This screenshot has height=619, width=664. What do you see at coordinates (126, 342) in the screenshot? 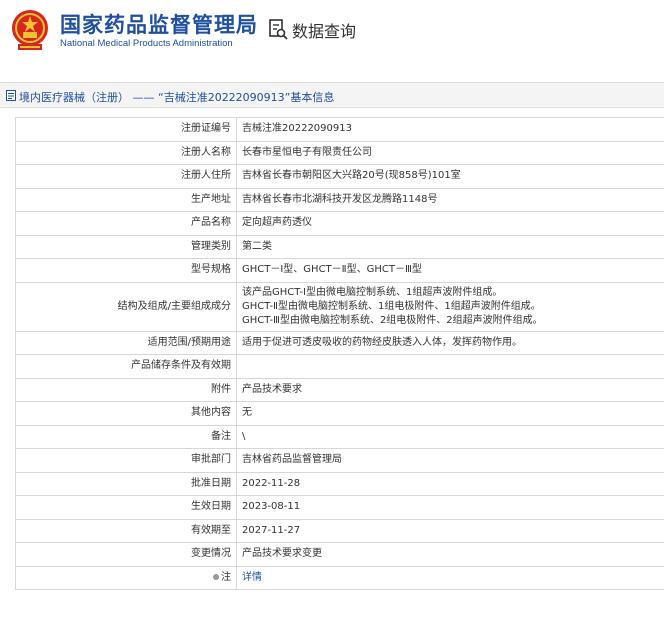
I see `field-label: 适用范围/预期用途` at bounding box center [126, 342].